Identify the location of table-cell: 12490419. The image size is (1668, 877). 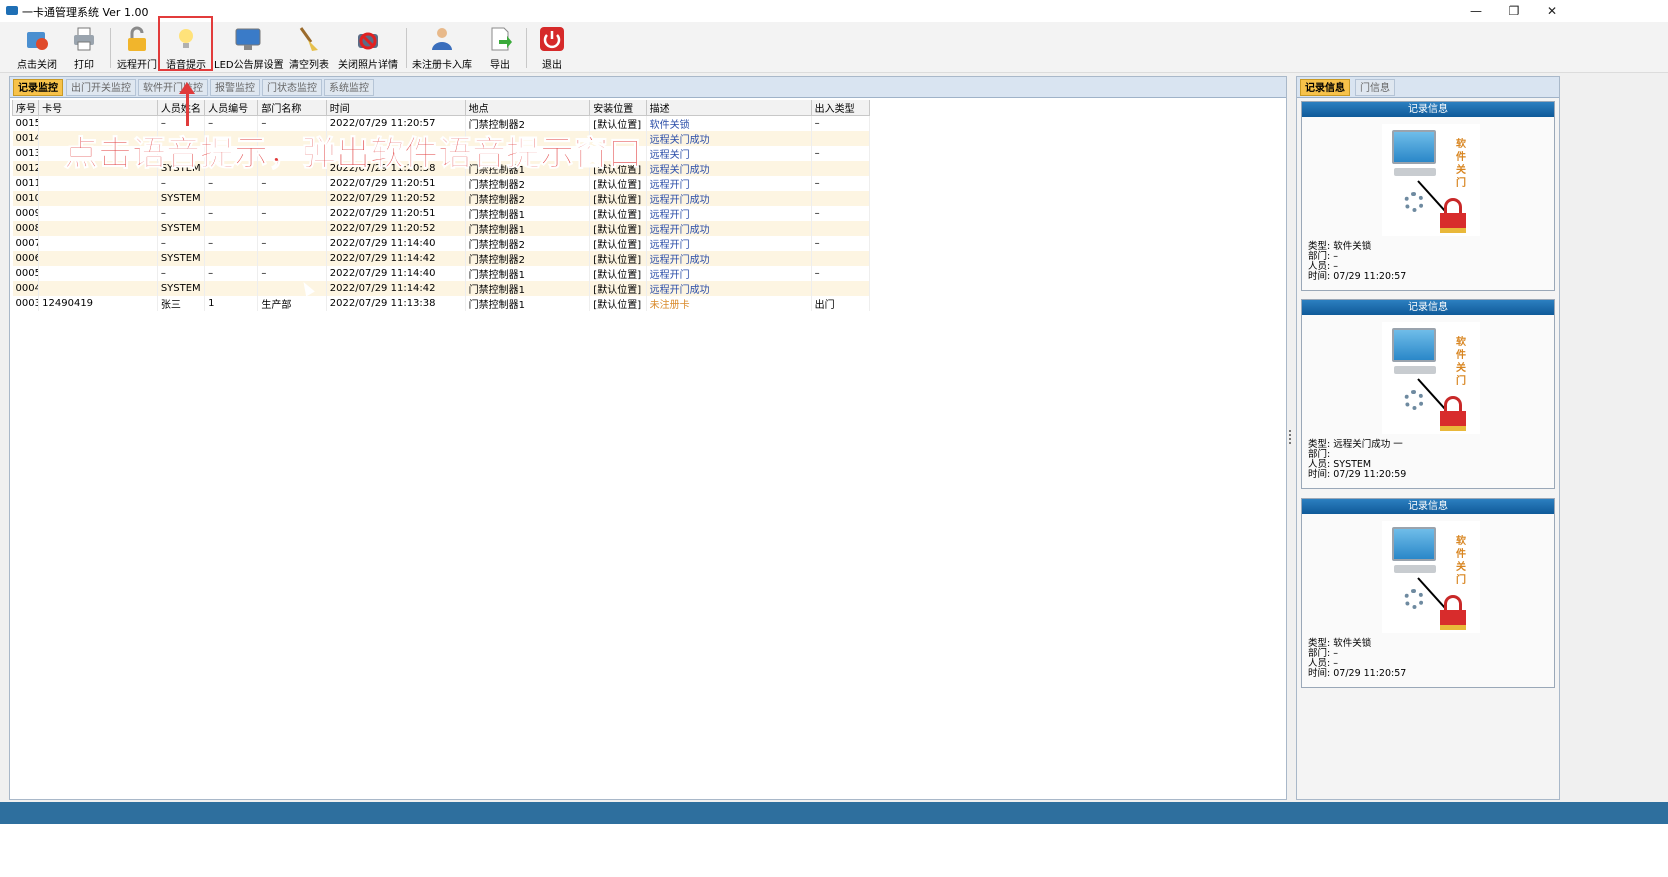
(98, 303).